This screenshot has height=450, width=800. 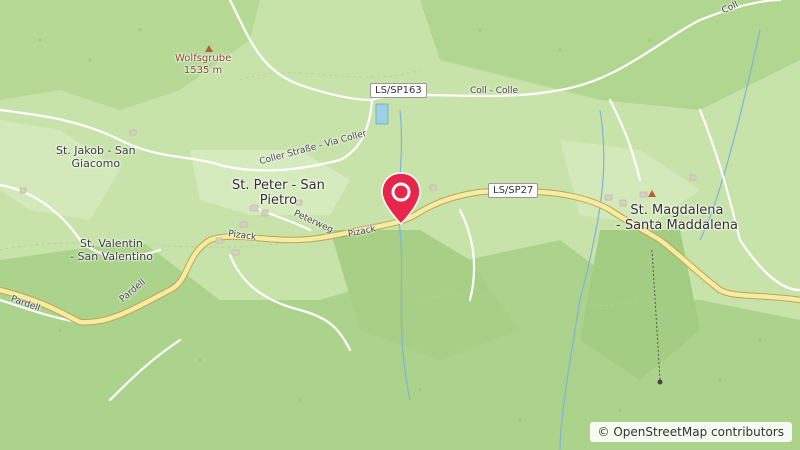 I want to click on location-pin-icon, so click(x=401, y=199).